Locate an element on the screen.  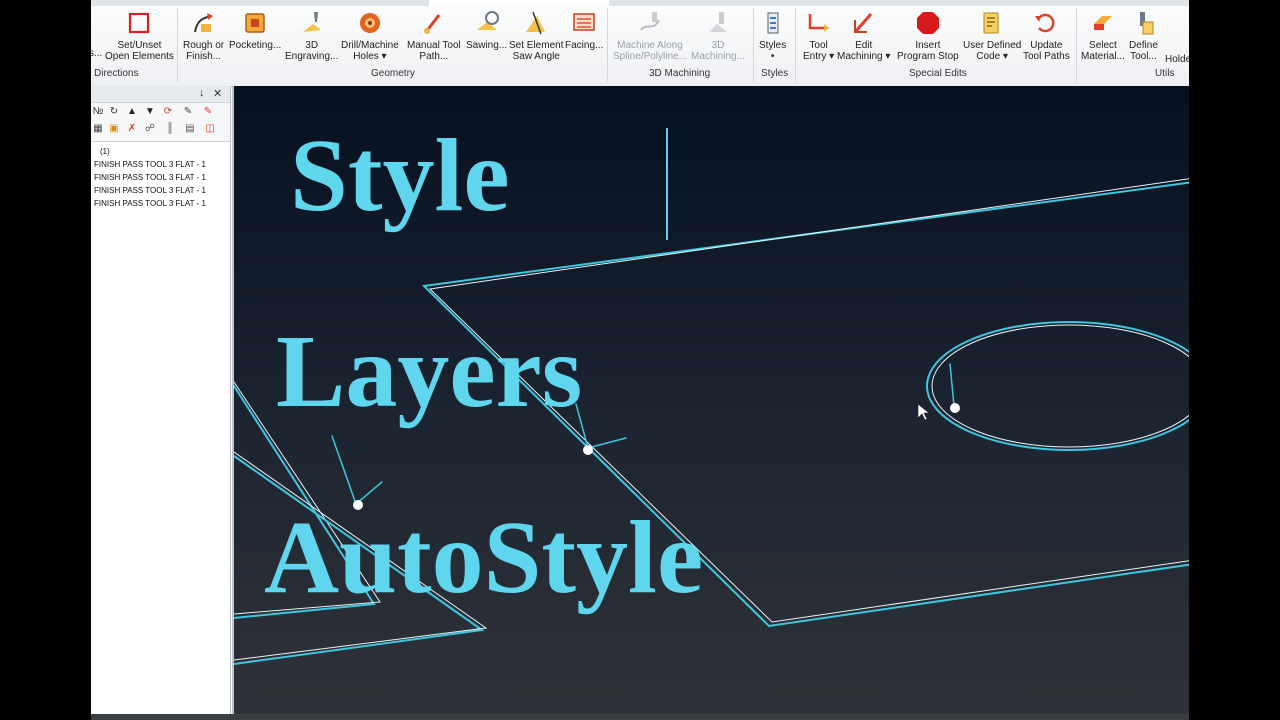
stack-icon: ◫ is located at coordinates (210, 129).